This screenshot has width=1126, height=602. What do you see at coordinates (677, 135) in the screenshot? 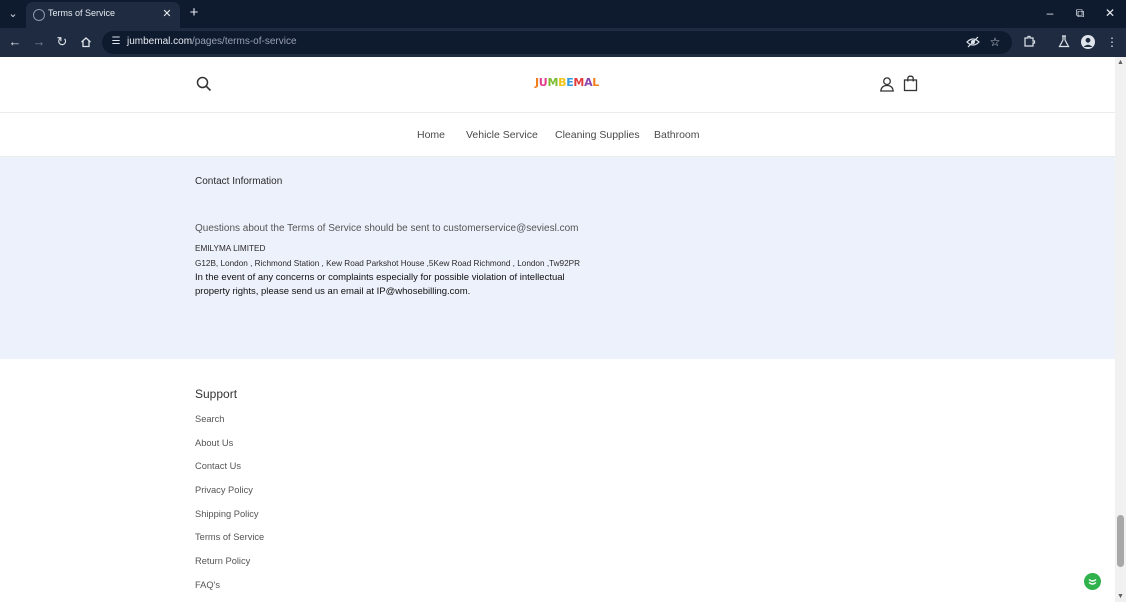
I see `nav-link-bathroom: Bathroom` at bounding box center [677, 135].